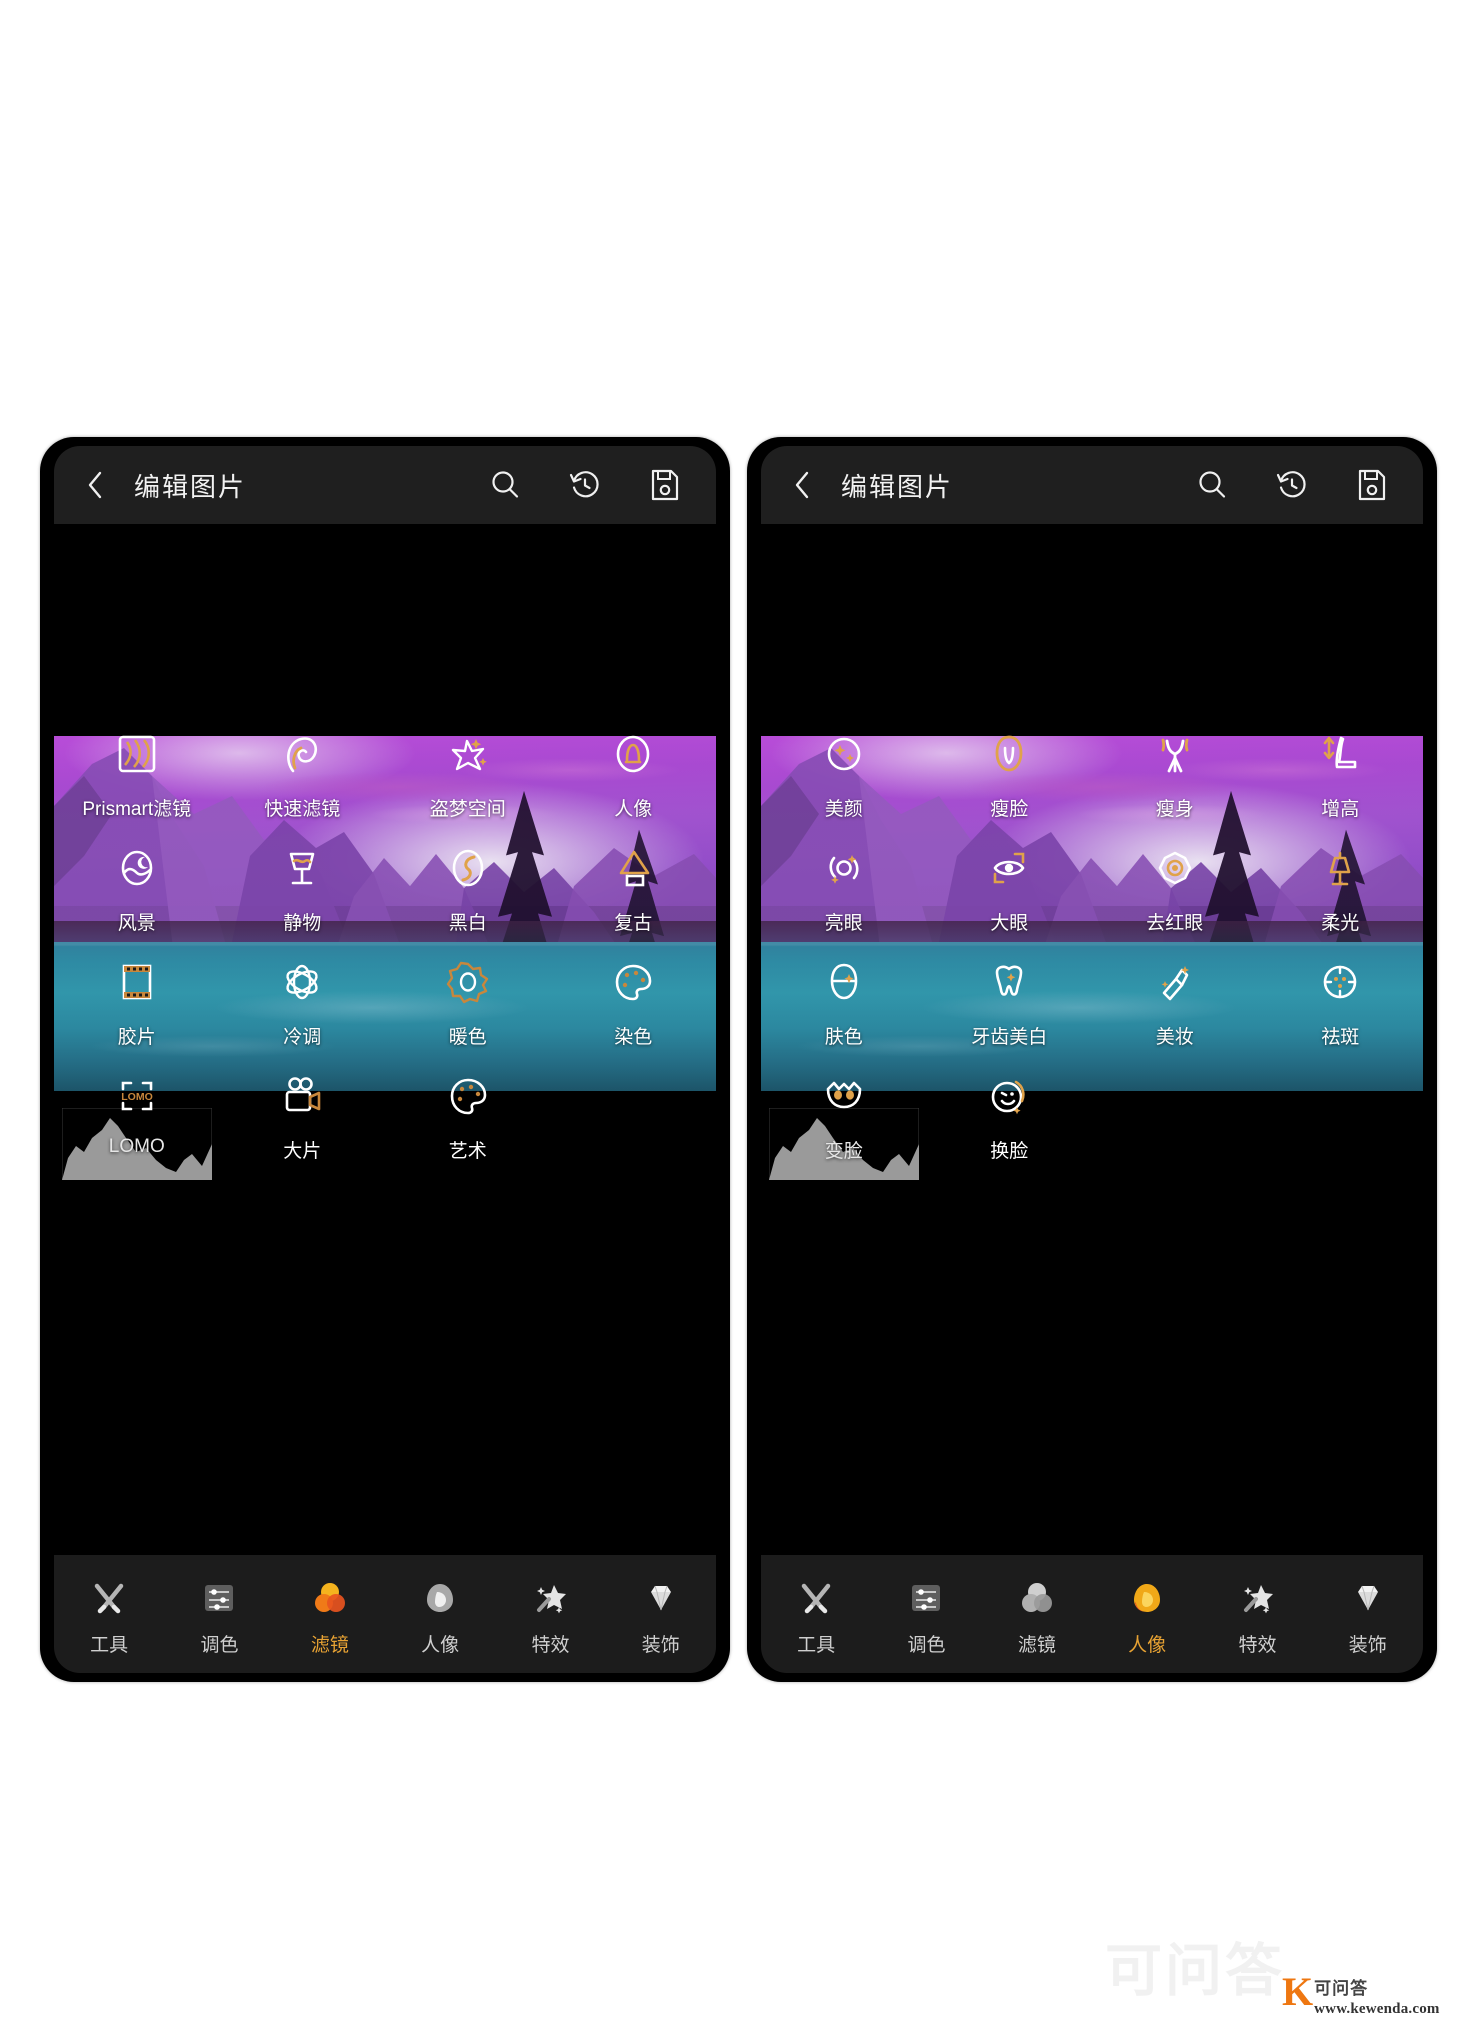 This screenshot has height=2025, width=1458. I want to click on filter-item-label: 暖色, so click(467, 1037).